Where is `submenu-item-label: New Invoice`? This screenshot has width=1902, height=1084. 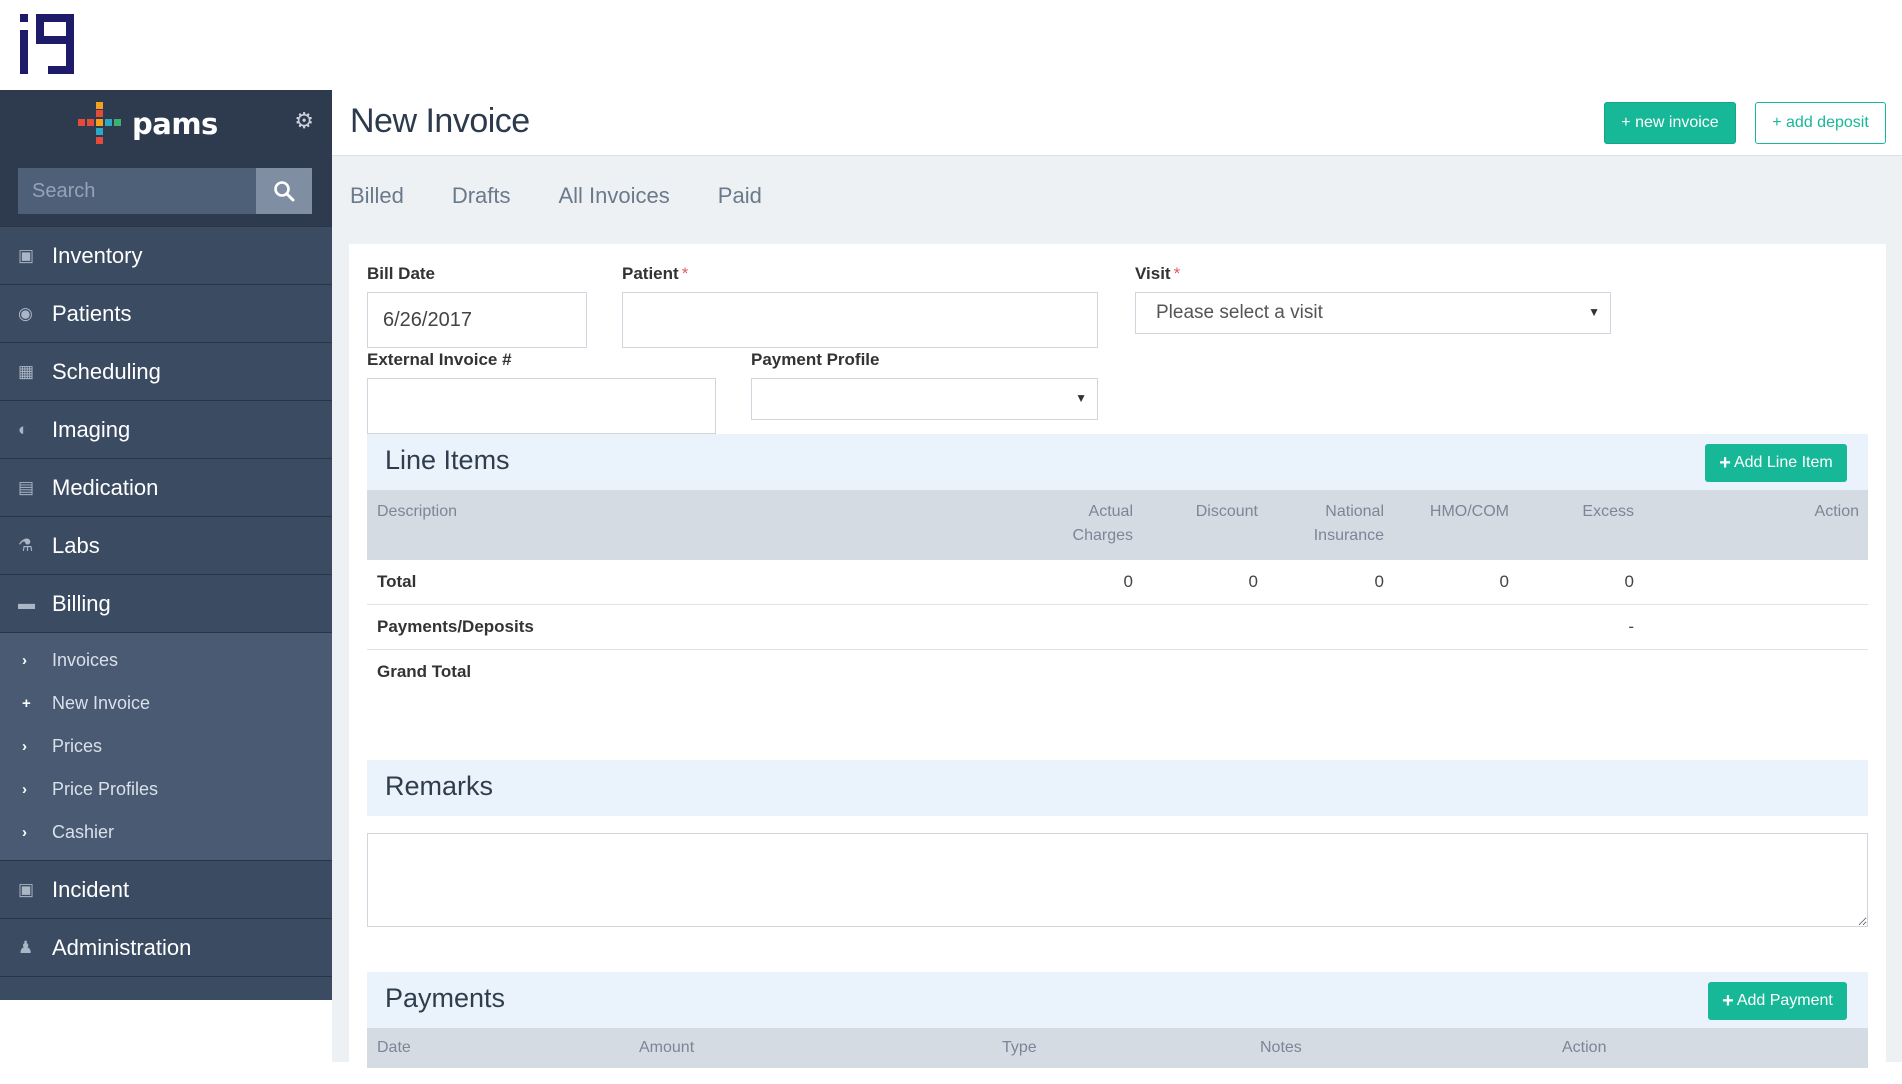 submenu-item-label: New Invoice is located at coordinates (101, 703).